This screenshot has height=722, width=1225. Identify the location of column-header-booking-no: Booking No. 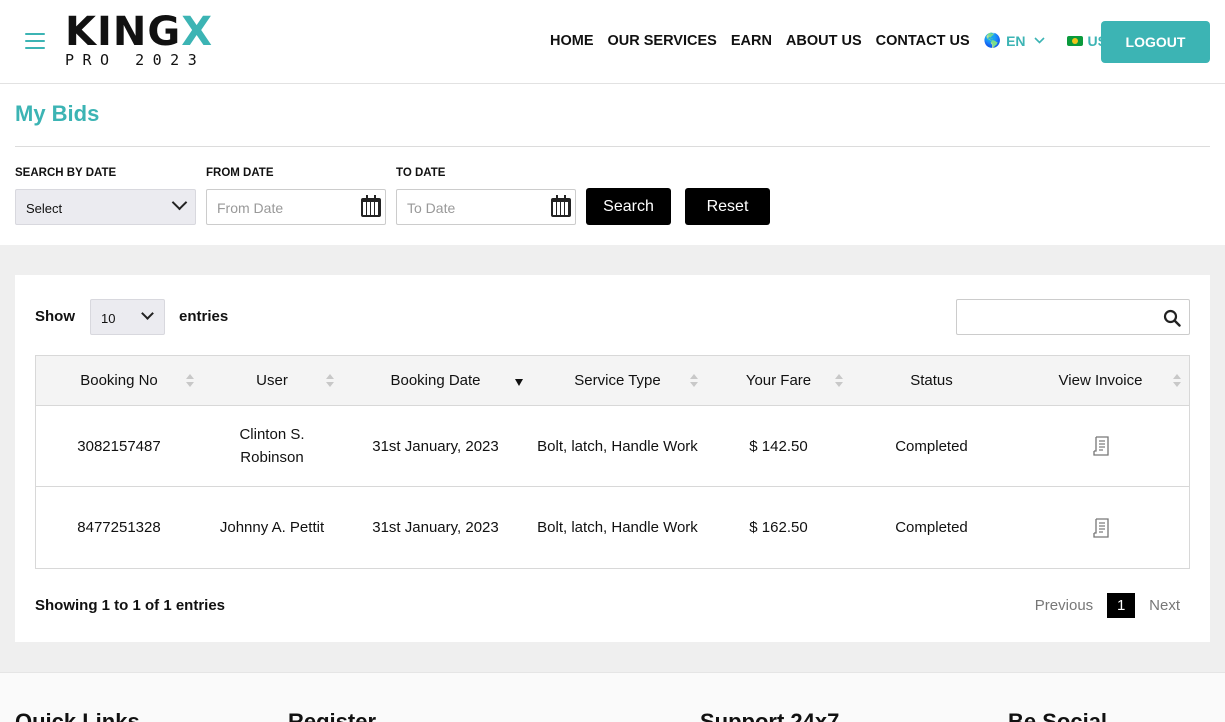
(119, 380).